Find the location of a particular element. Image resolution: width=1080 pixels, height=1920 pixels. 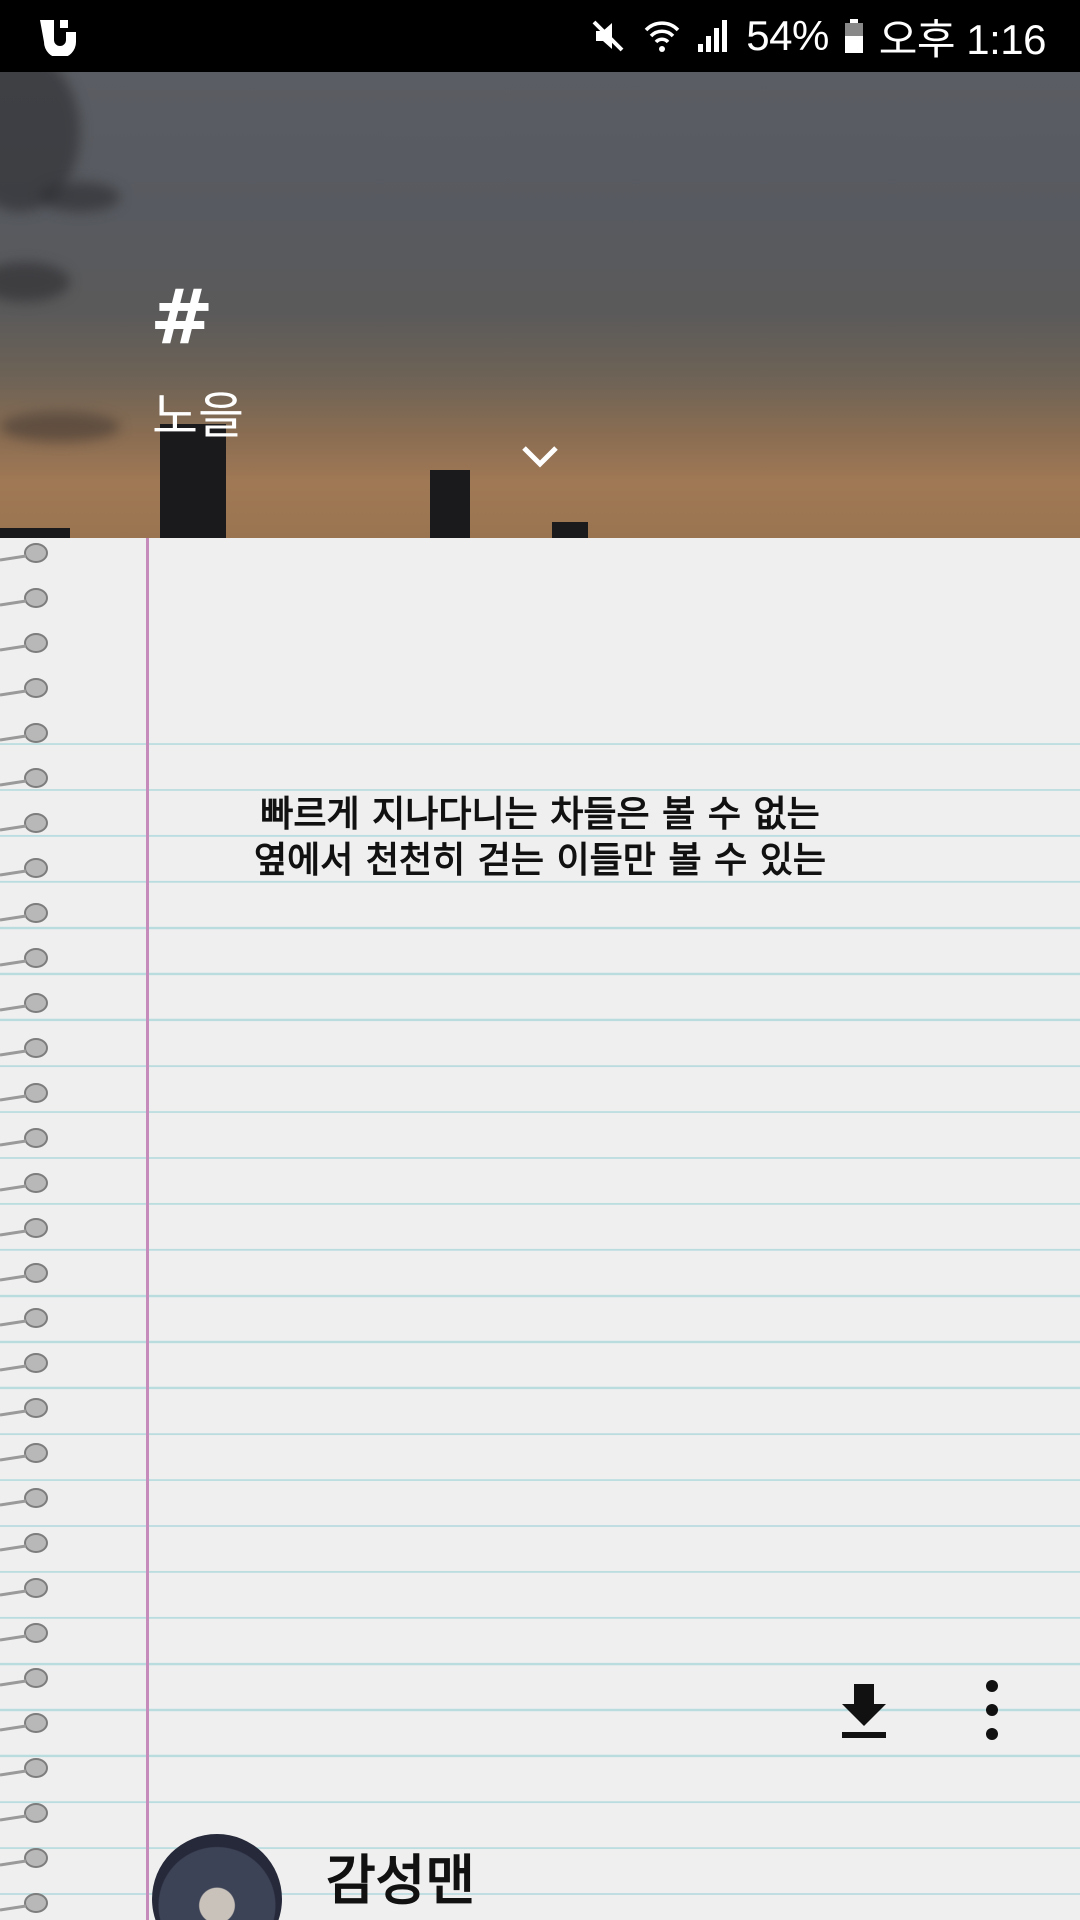

post-line-2: 옆에서 천천히 걷는 이들만 볼 수 있는 is located at coordinates (540, 860).